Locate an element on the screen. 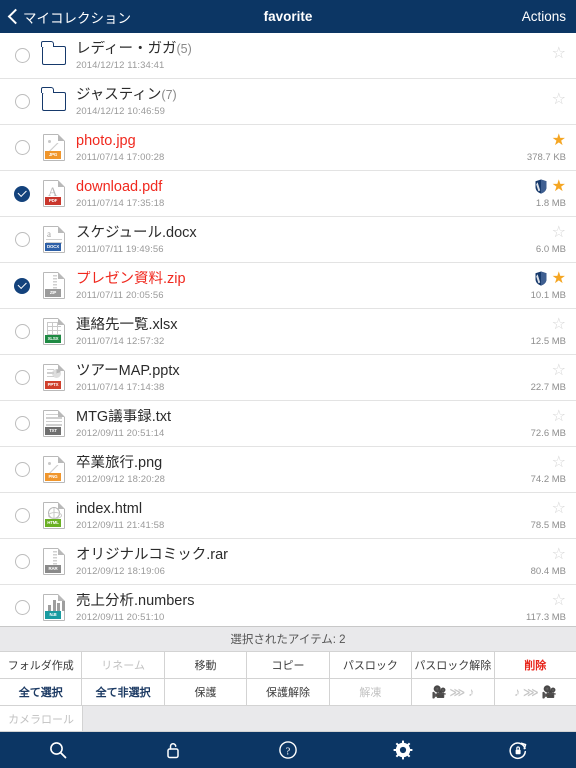 Image resolution: width=576 pixels, height=768 pixels. action-button: 全て非選択 is located at coordinates (123, 691).